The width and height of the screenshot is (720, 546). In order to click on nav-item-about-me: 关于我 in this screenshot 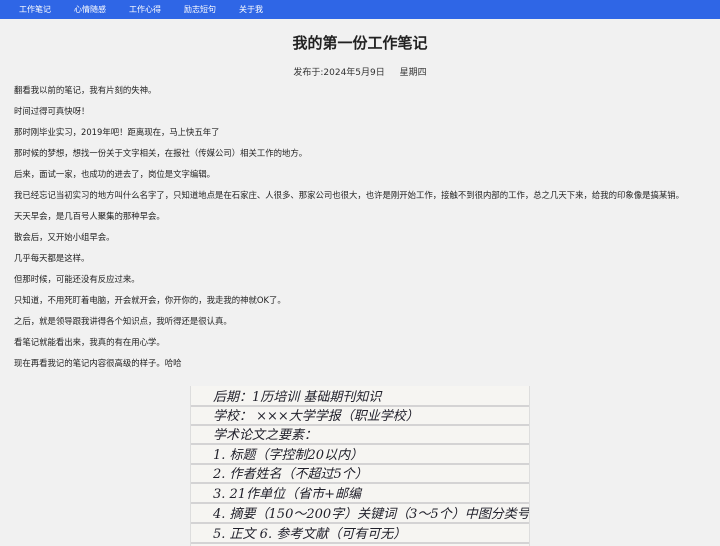, I will do `click(251, 9)`.